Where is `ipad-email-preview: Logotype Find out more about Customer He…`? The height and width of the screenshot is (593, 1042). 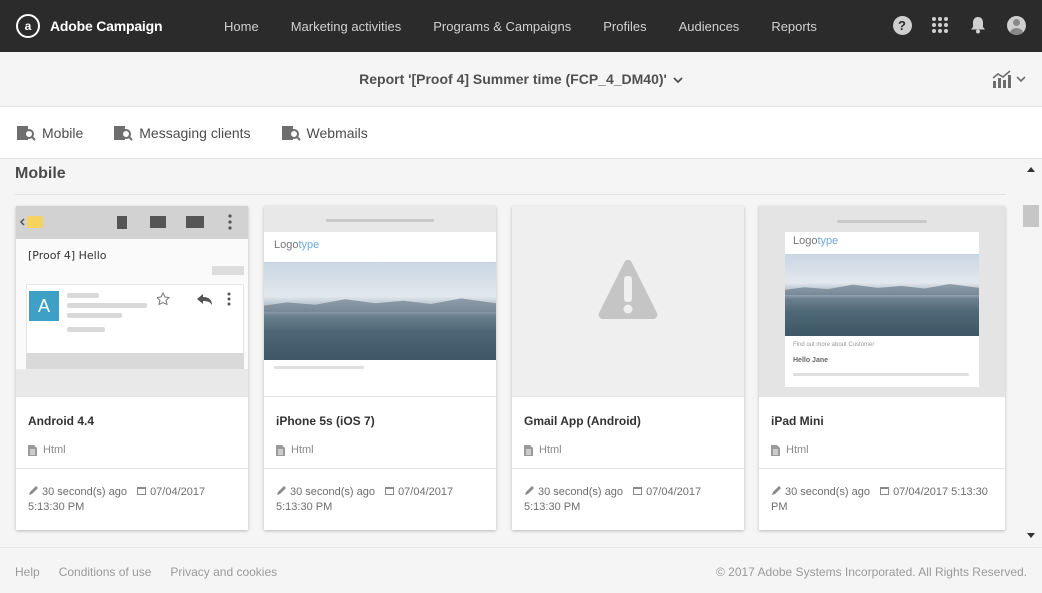 ipad-email-preview: Logotype Find out more about Customer He… is located at coordinates (882, 309).